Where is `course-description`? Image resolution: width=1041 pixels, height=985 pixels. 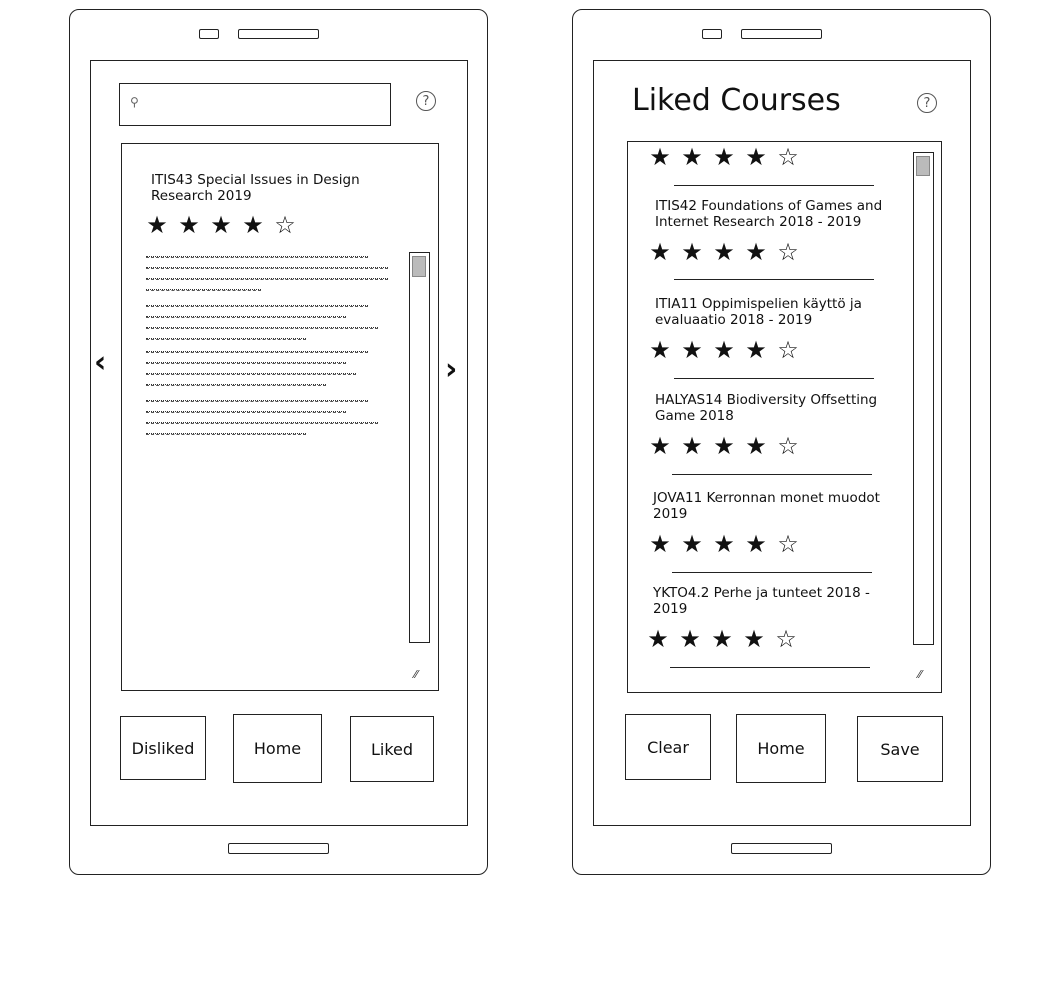
course-description is located at coordinates (268, 351).